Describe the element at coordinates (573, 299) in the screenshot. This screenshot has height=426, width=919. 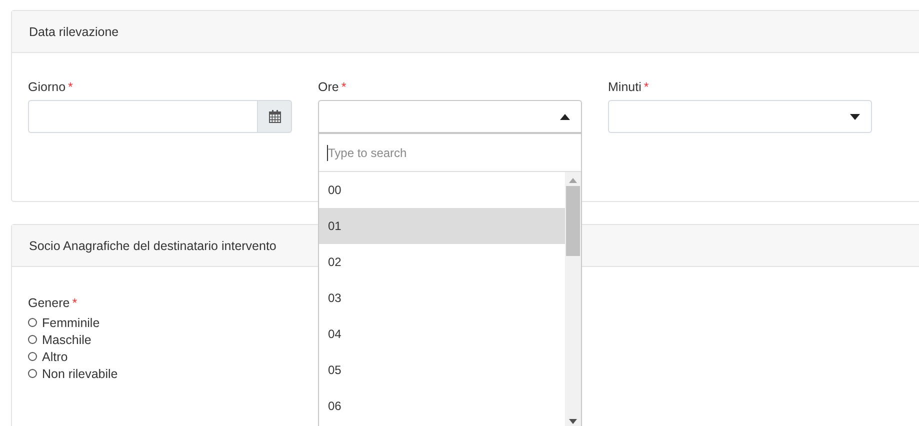
I see `scrollbar` at that location.